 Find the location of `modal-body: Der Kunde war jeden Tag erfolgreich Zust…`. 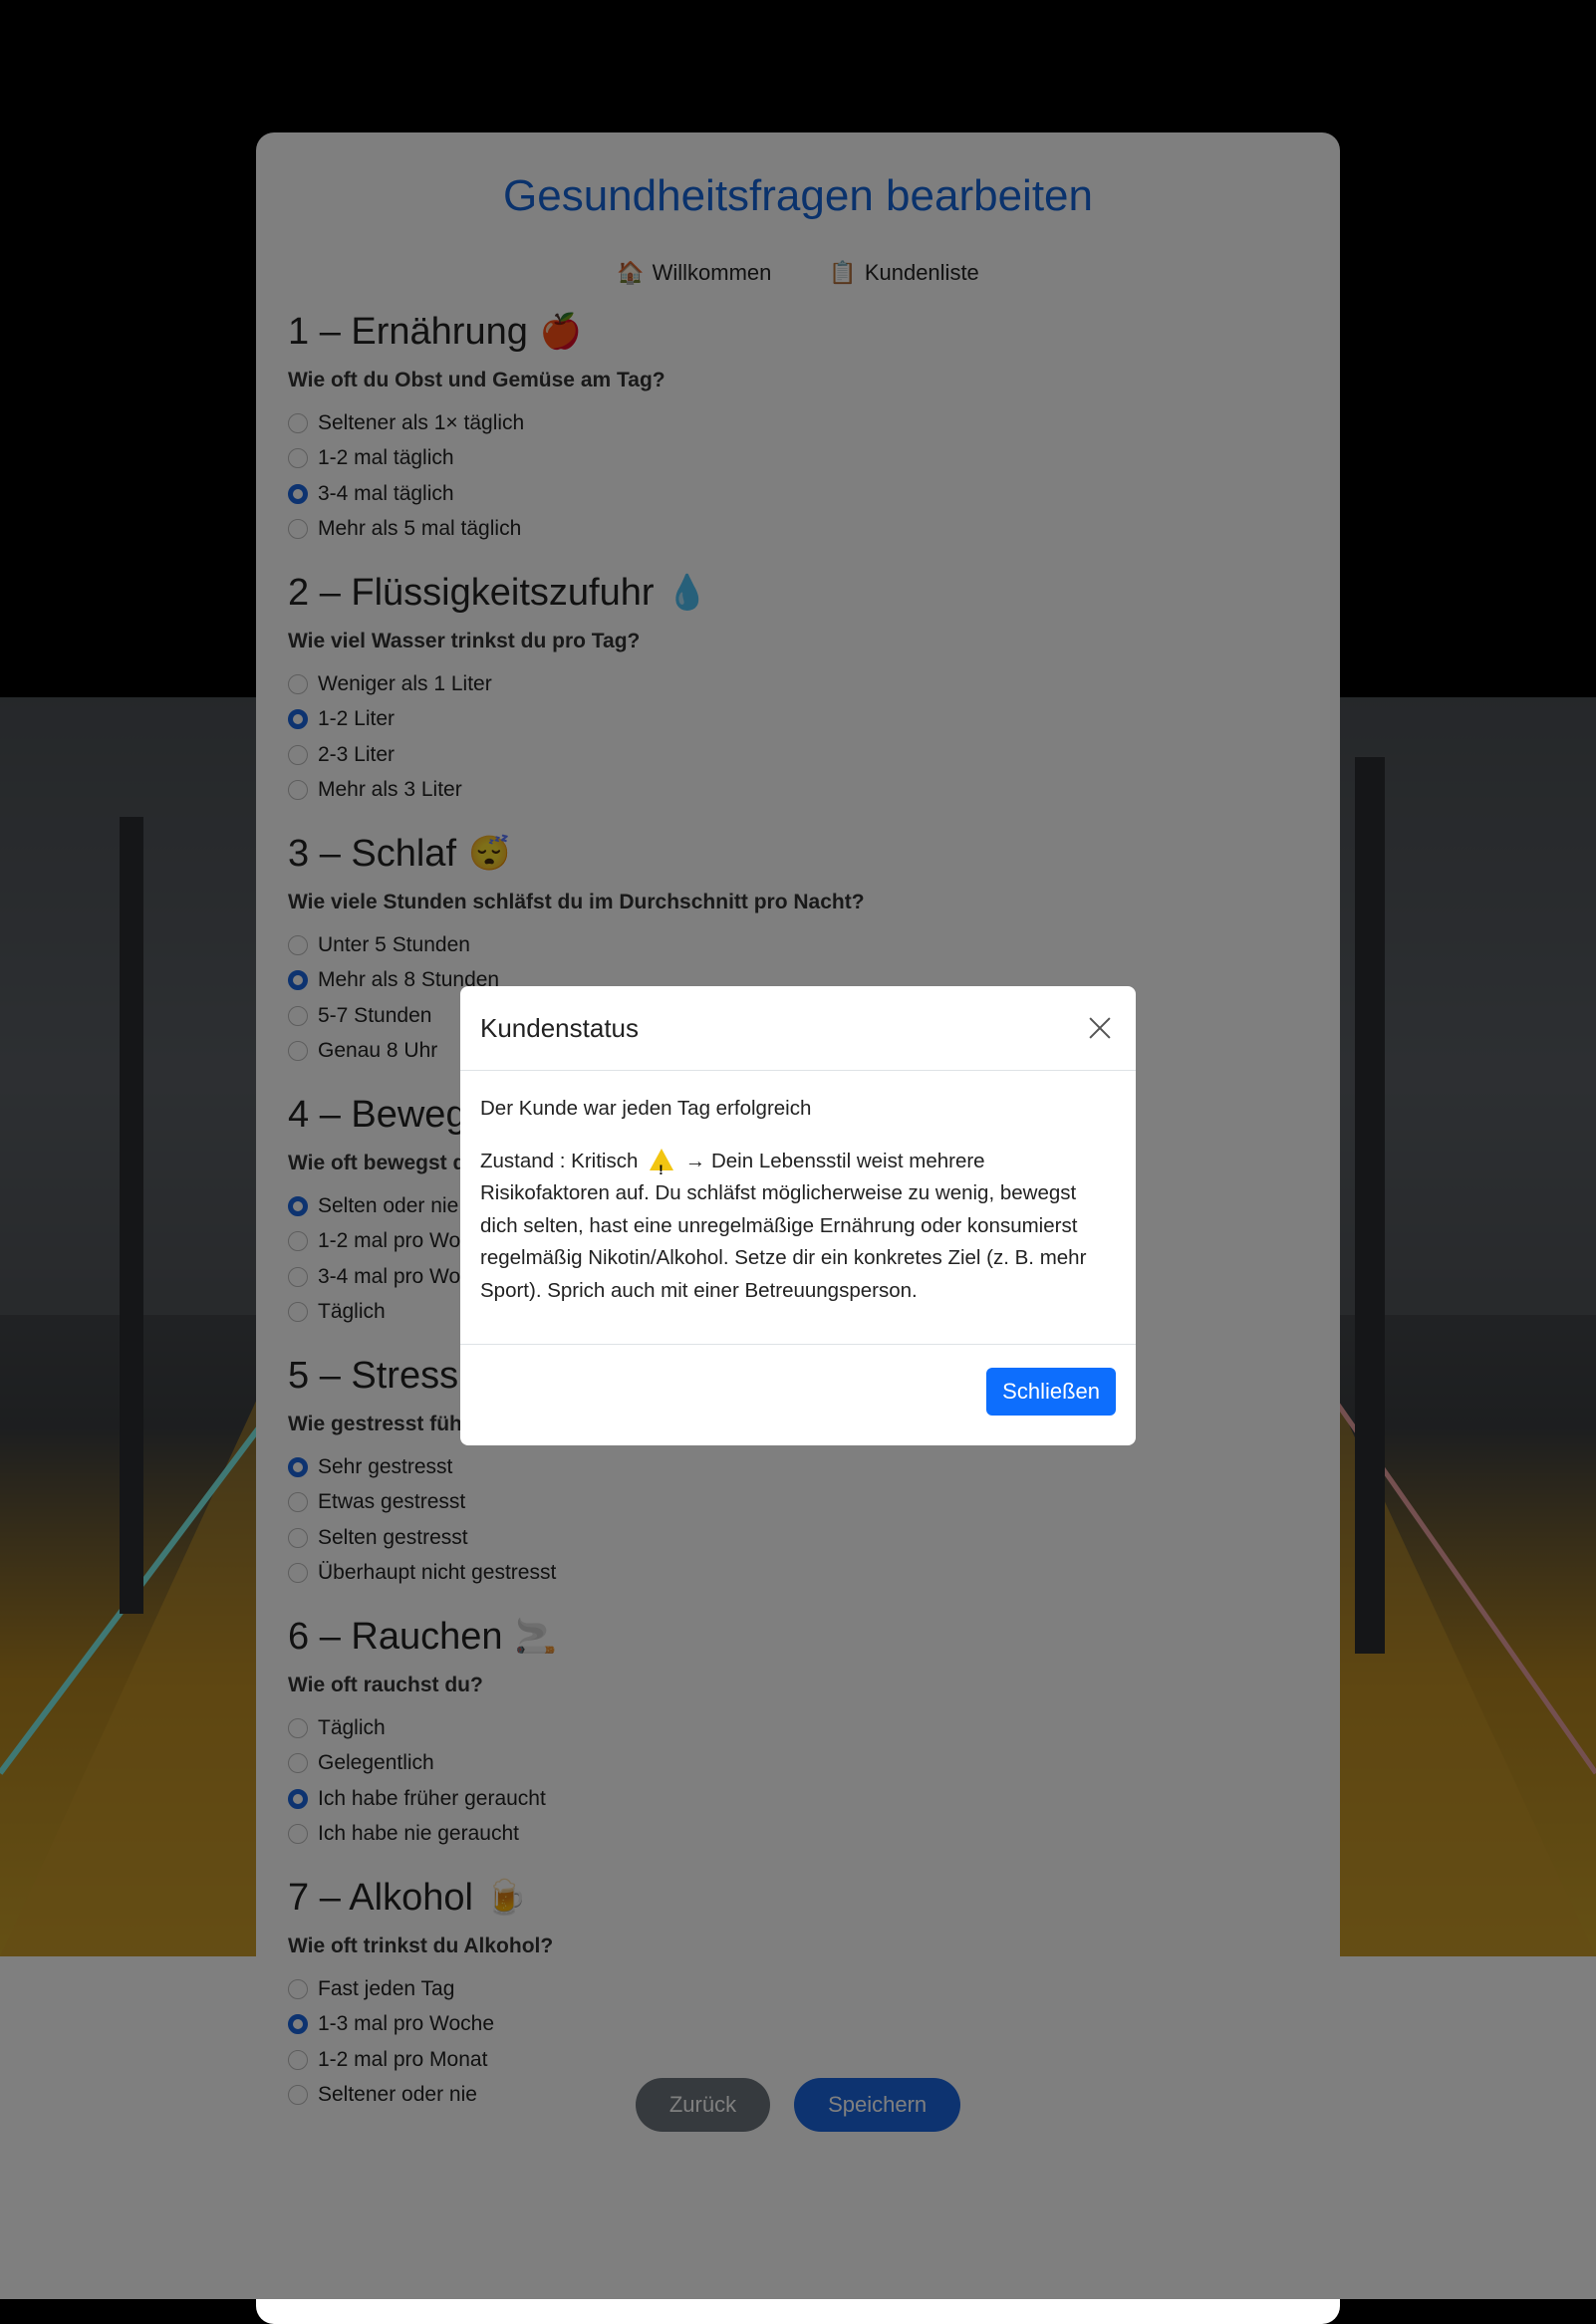

modal-body: Der Kunde war jeden Tag erfolgreich Zust… is located at coordinates (798, 1208).